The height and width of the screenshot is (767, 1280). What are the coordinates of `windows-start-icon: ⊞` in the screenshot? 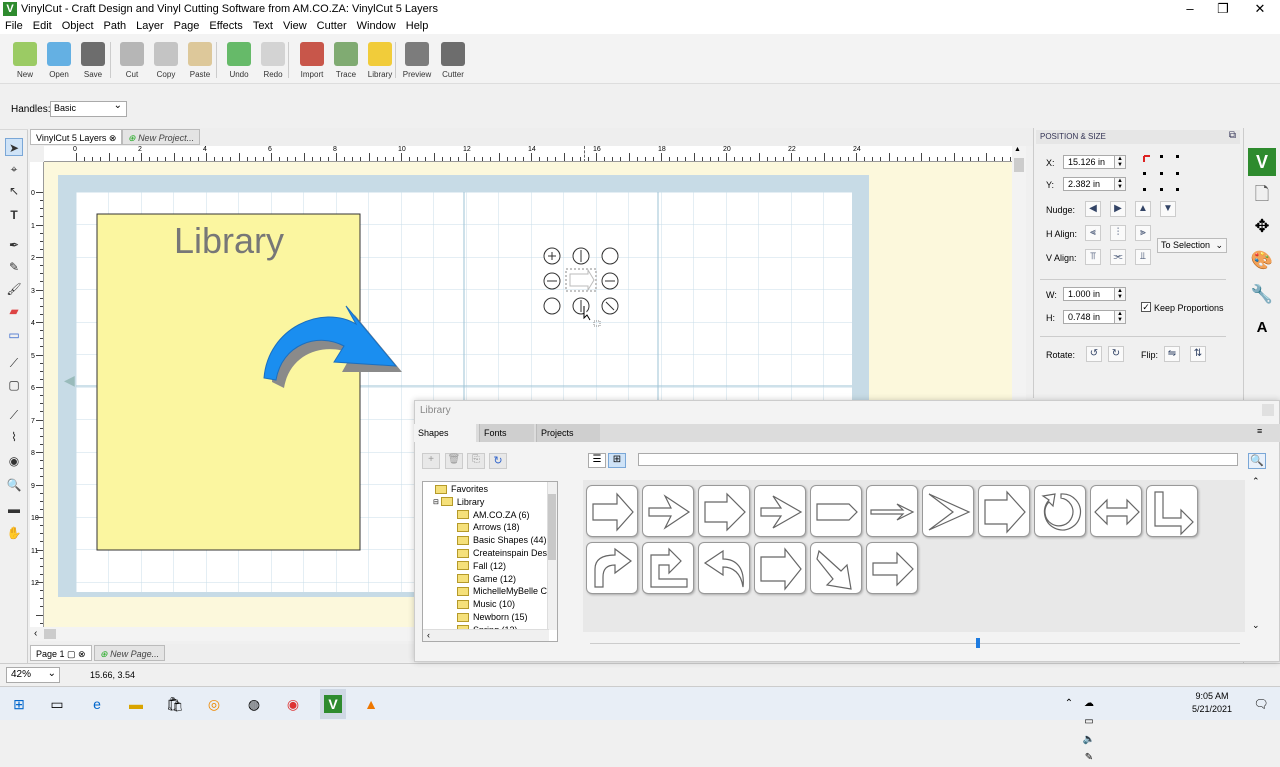 It's located at (19, 704).